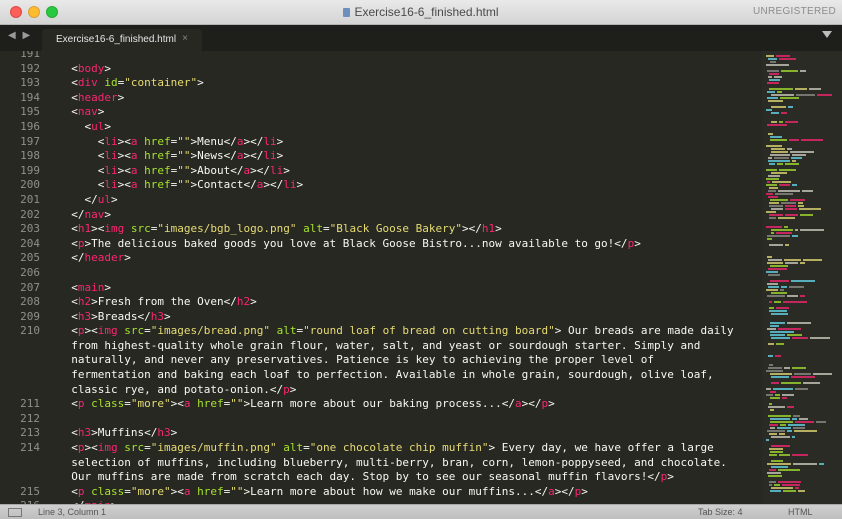 The width and height of the screenshot is (842, 519). I want to click on line-number: 208, so click(30, 302).